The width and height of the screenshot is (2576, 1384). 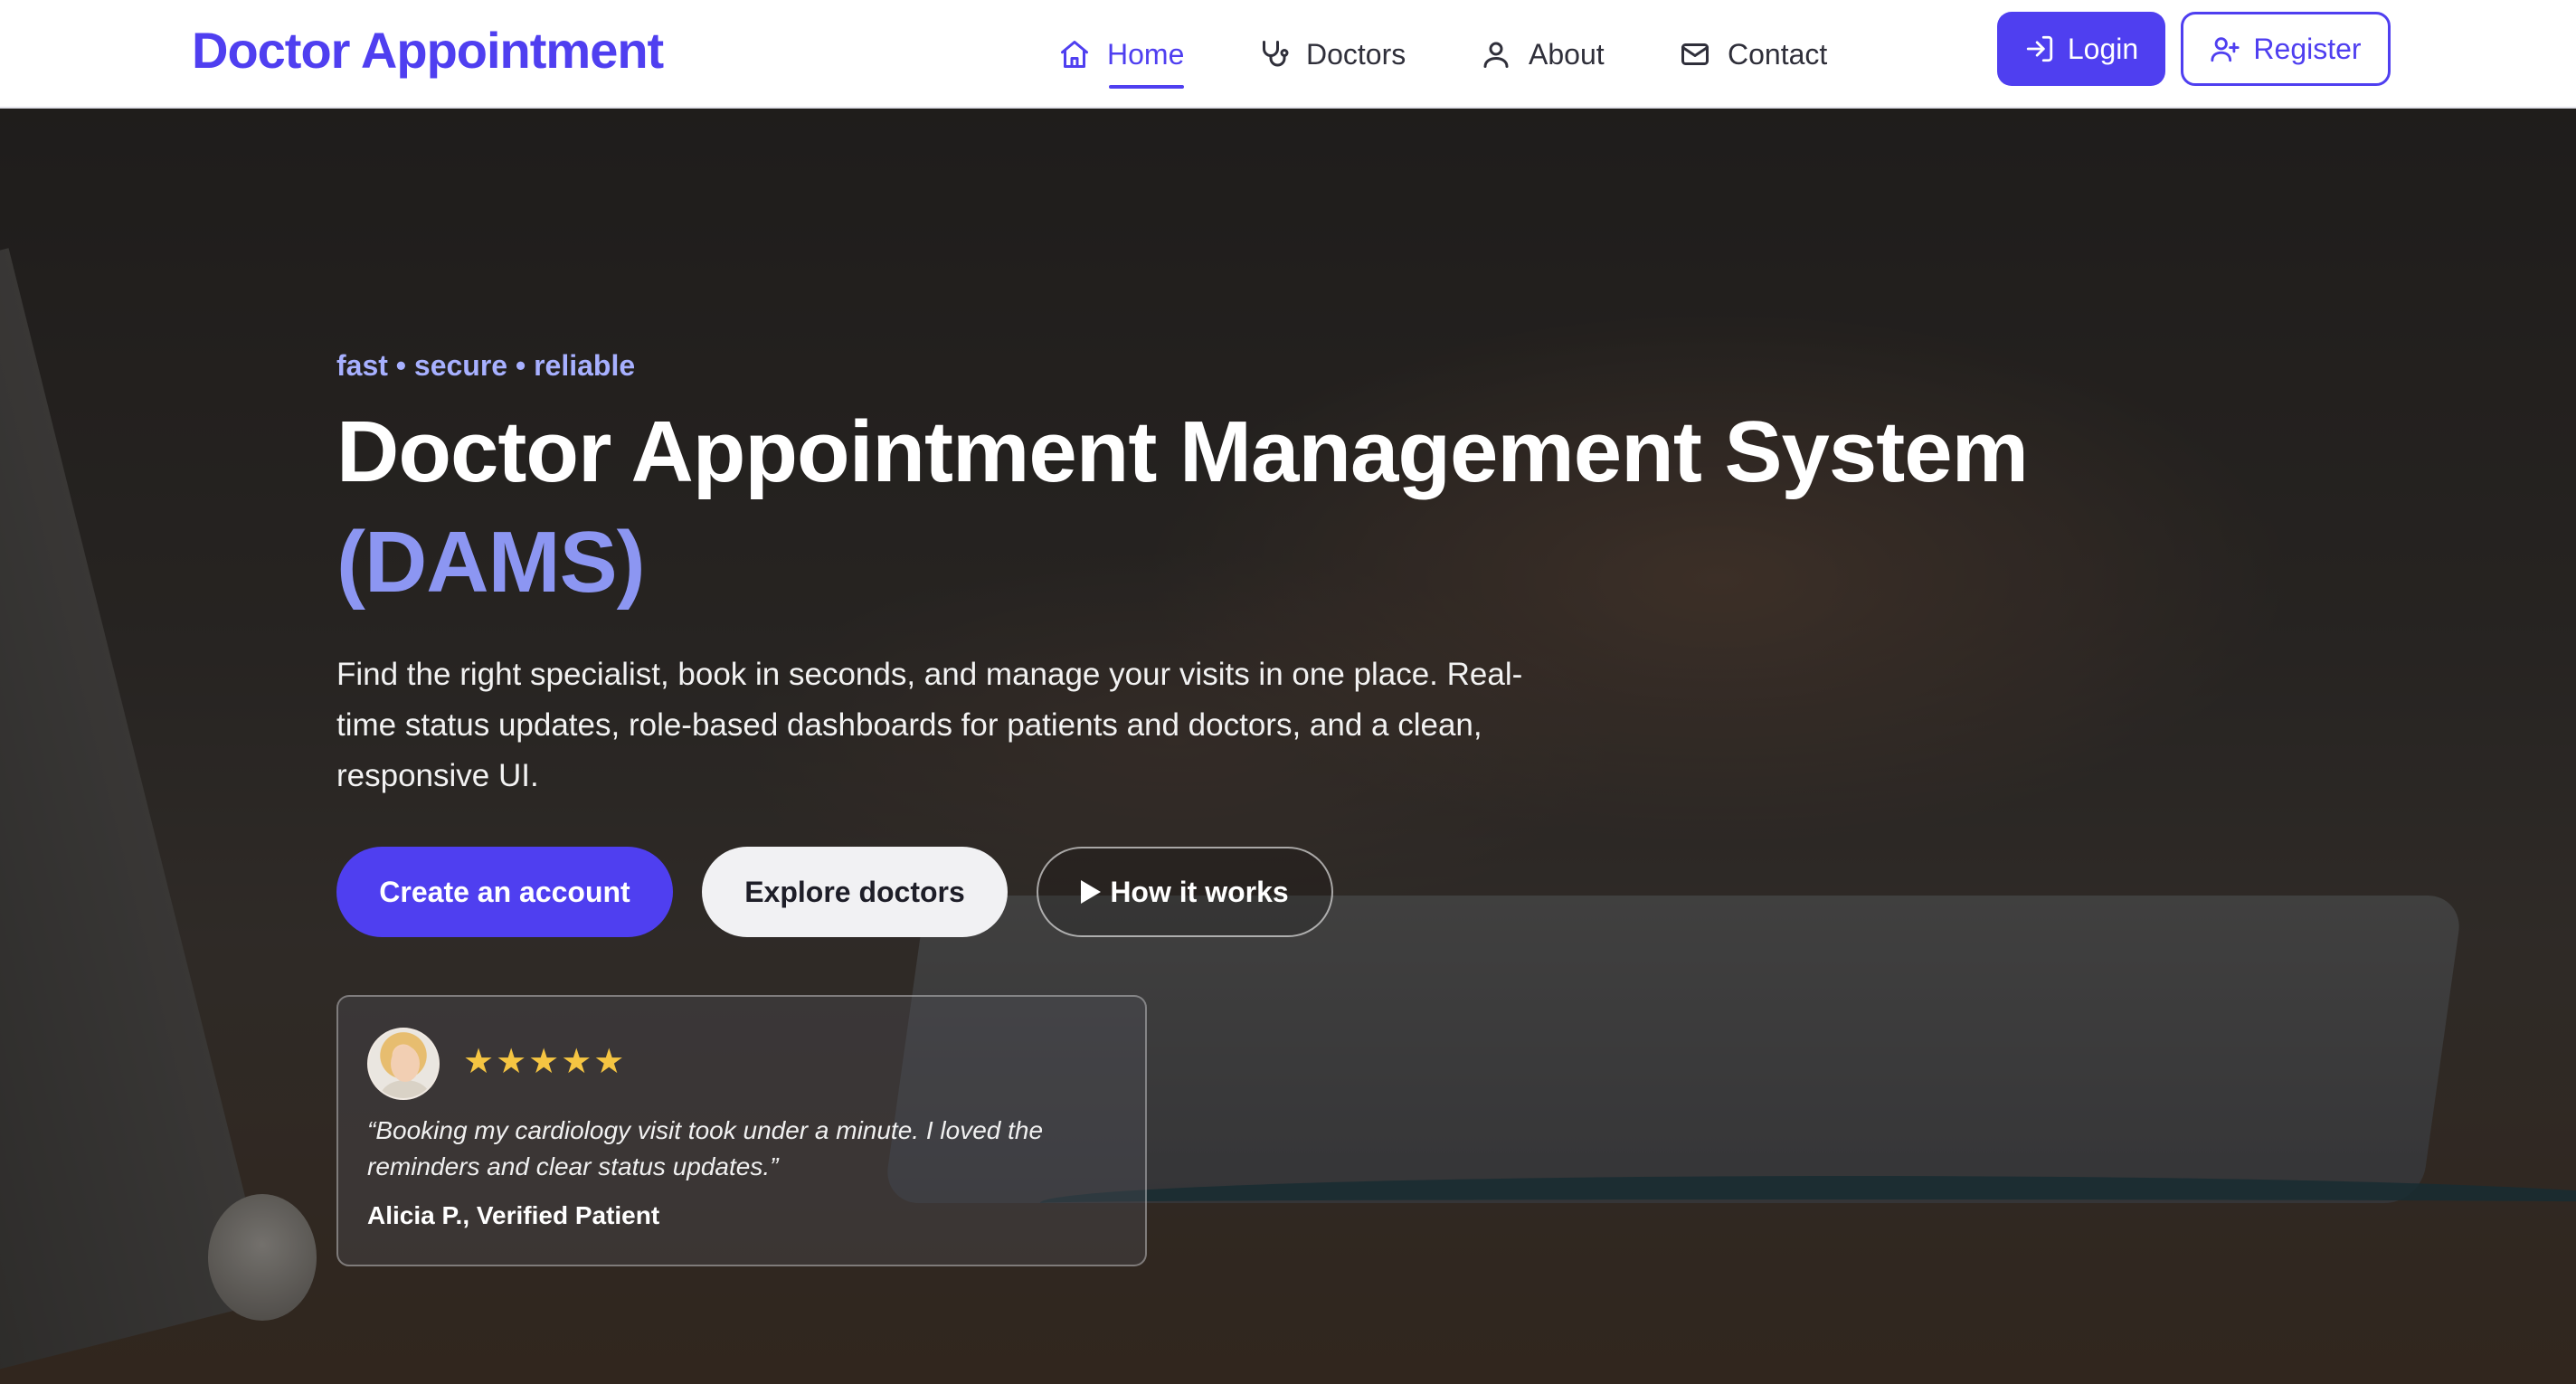 I want to click on nav-link-about-label: About, so click(x=1567, y=54).